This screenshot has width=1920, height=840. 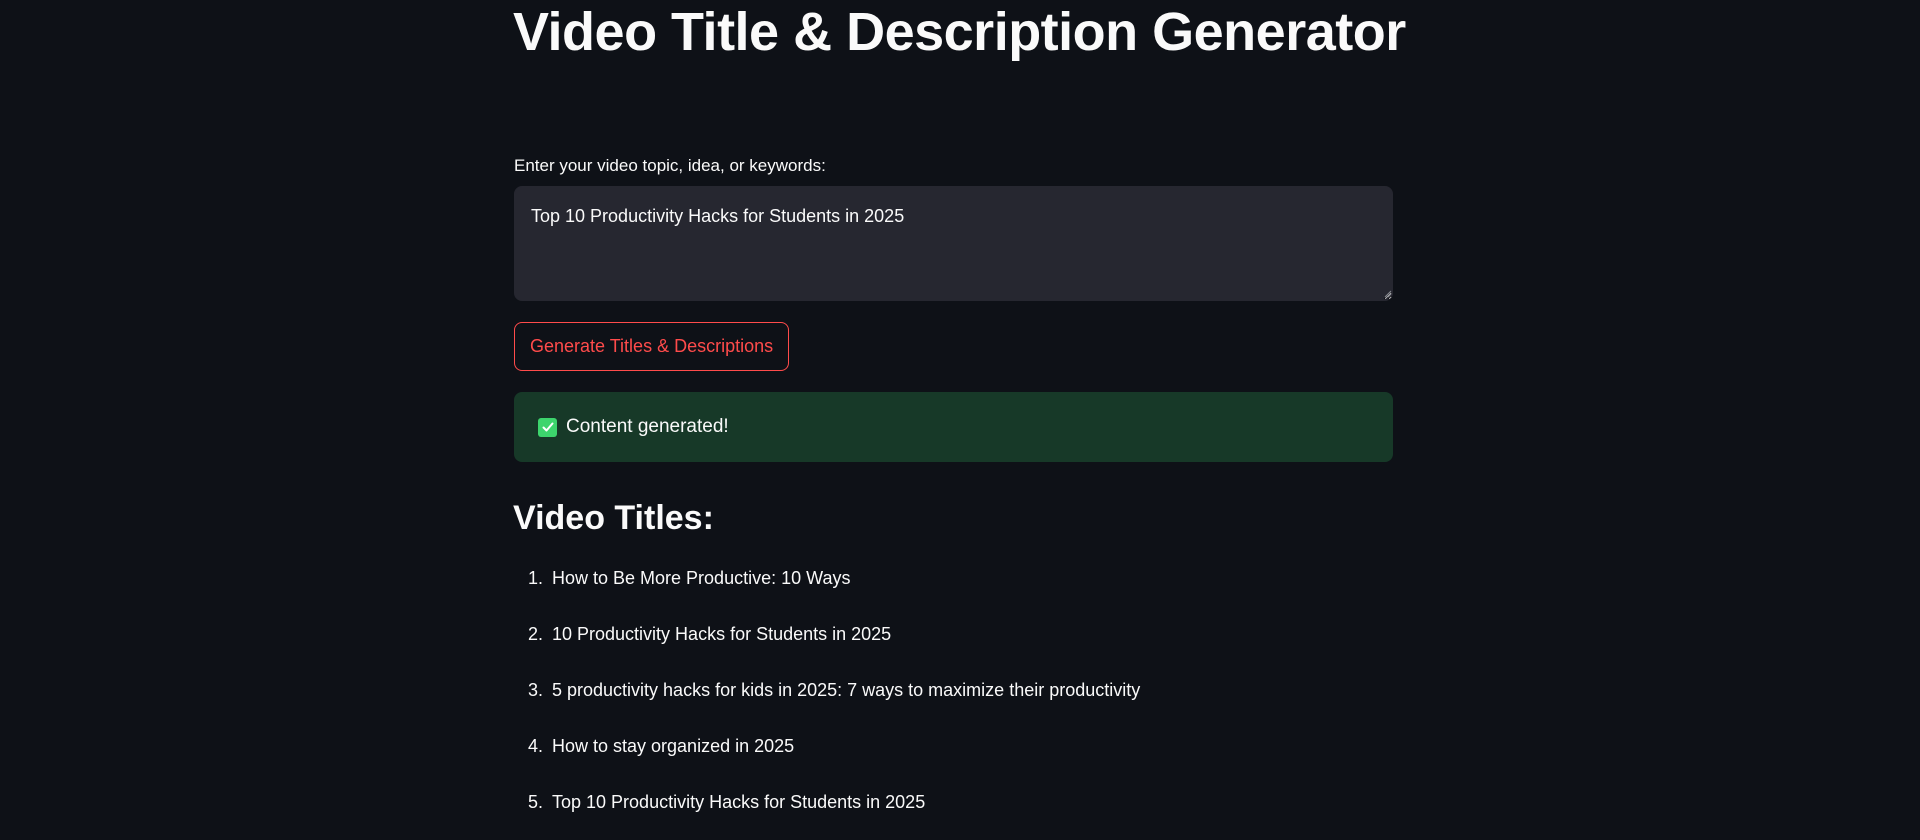 What do you see at coordinates (647, 426) in the screenshot?
I see `success-message: Content generated!` at bounding box center [647, 426].